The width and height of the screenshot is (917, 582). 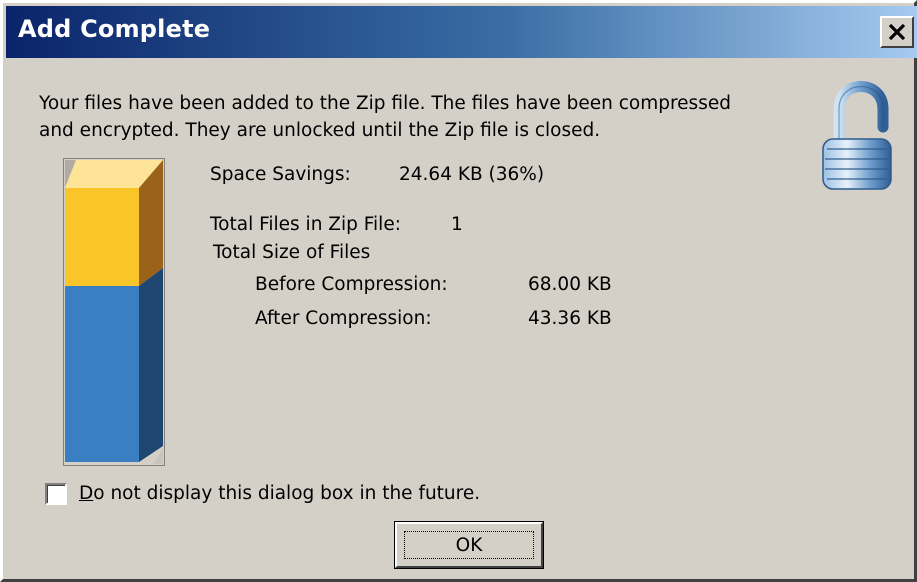 What do you see at coordinates (570, 284) in the screenshot?
I see `before-compression-value: 68.00 KB` at bounding box center [570, 284].